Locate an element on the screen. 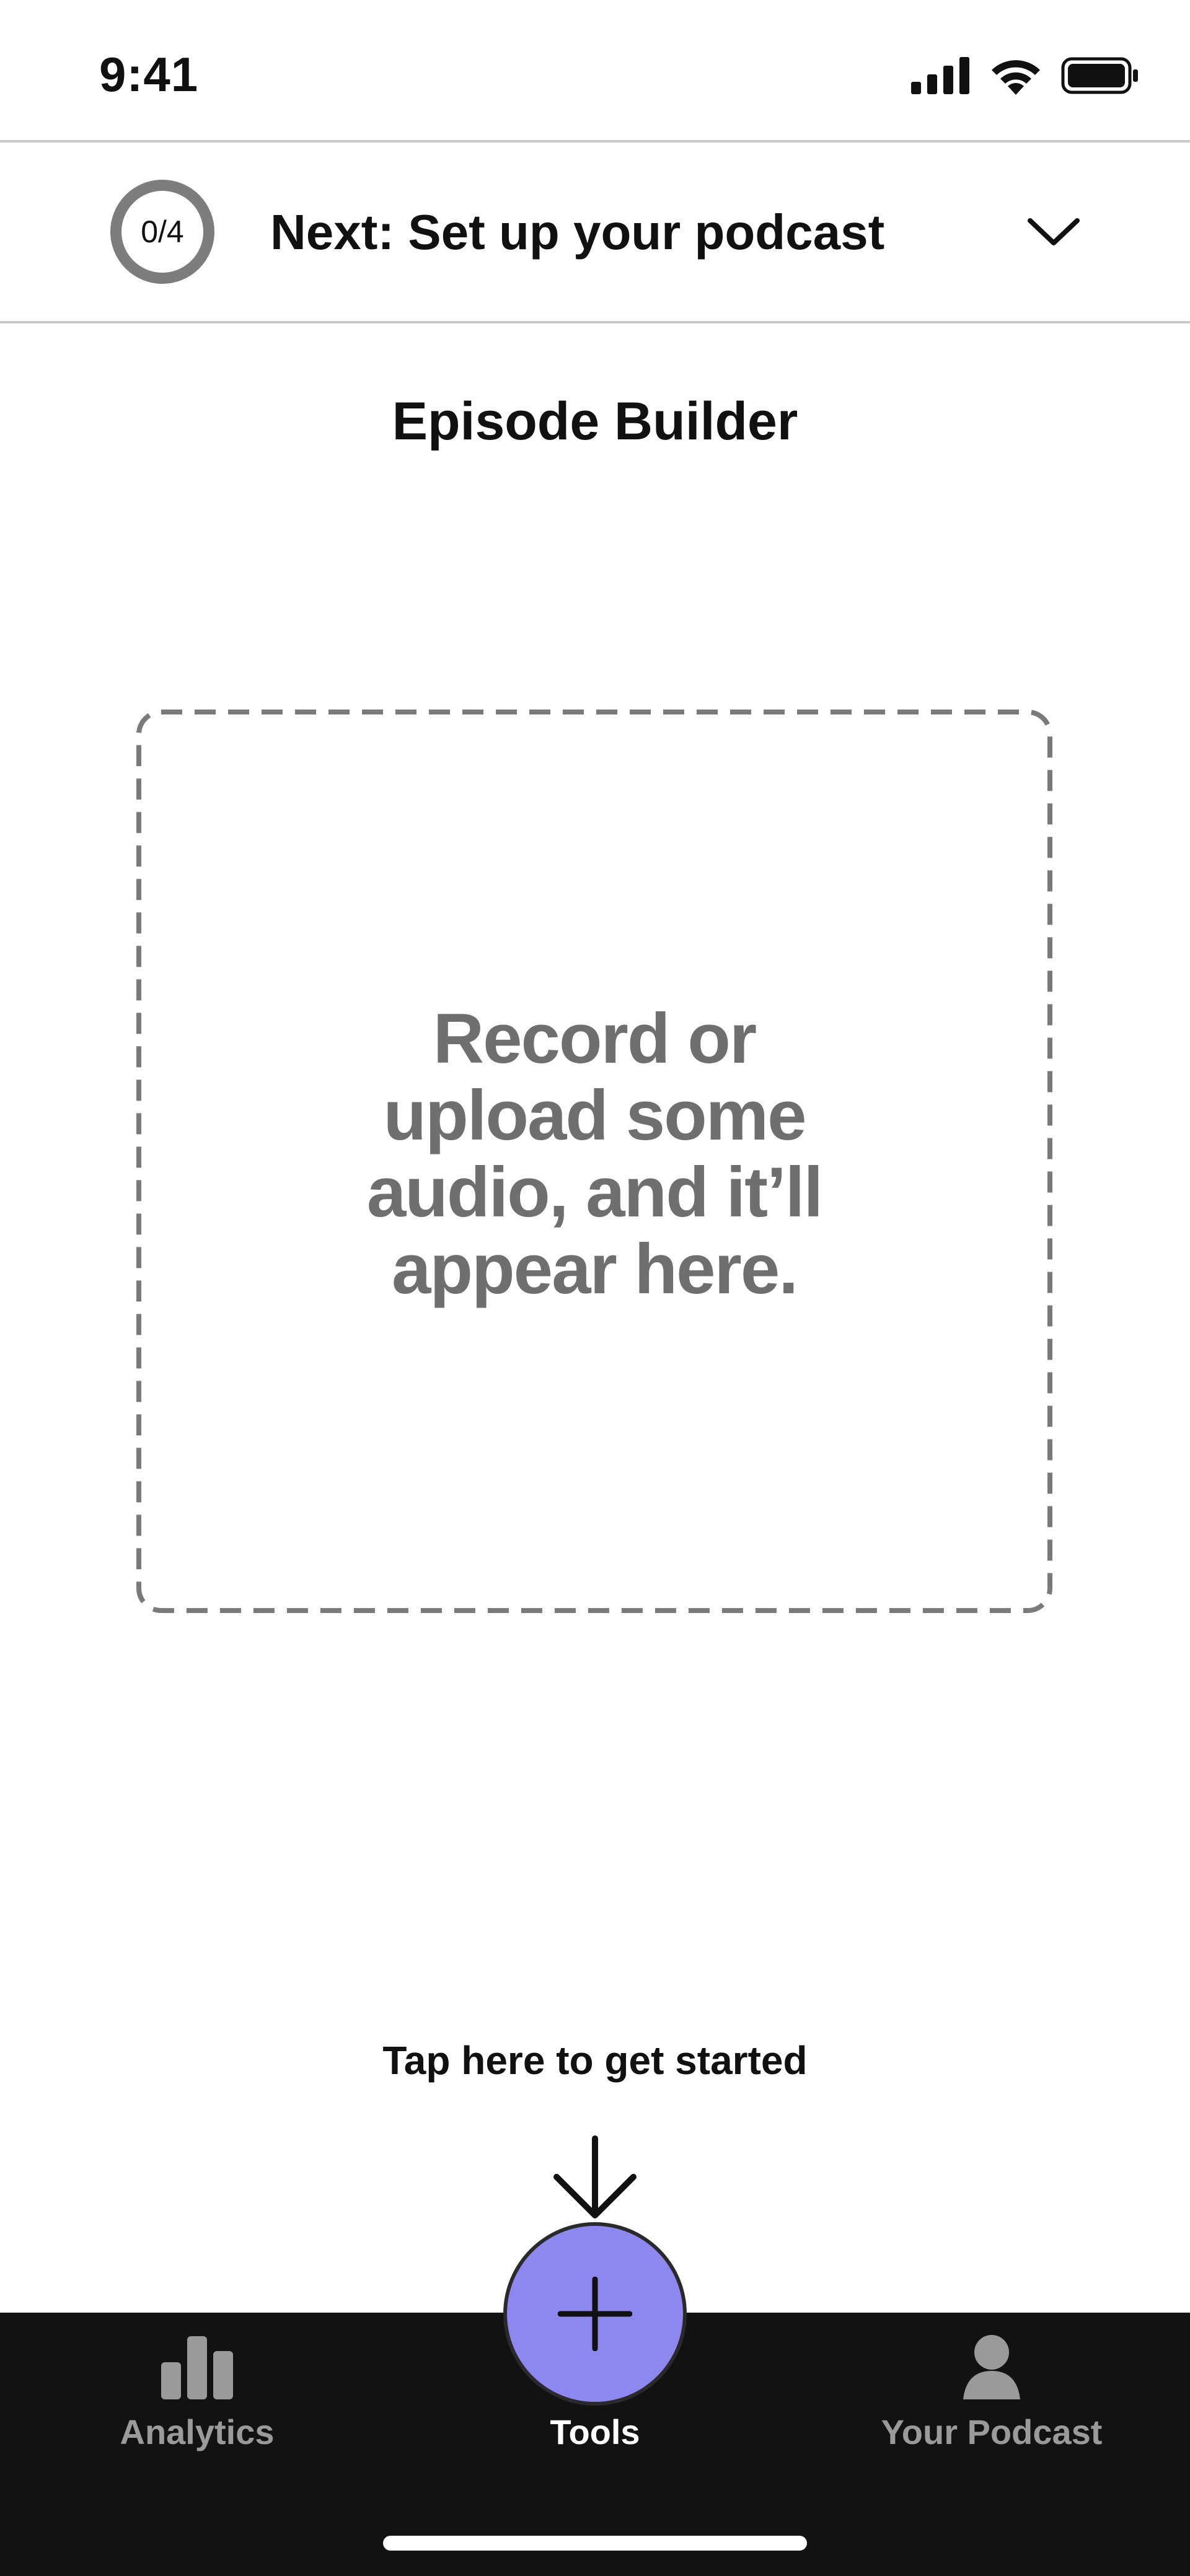  status-icons is located at coordinates (1025, 75).